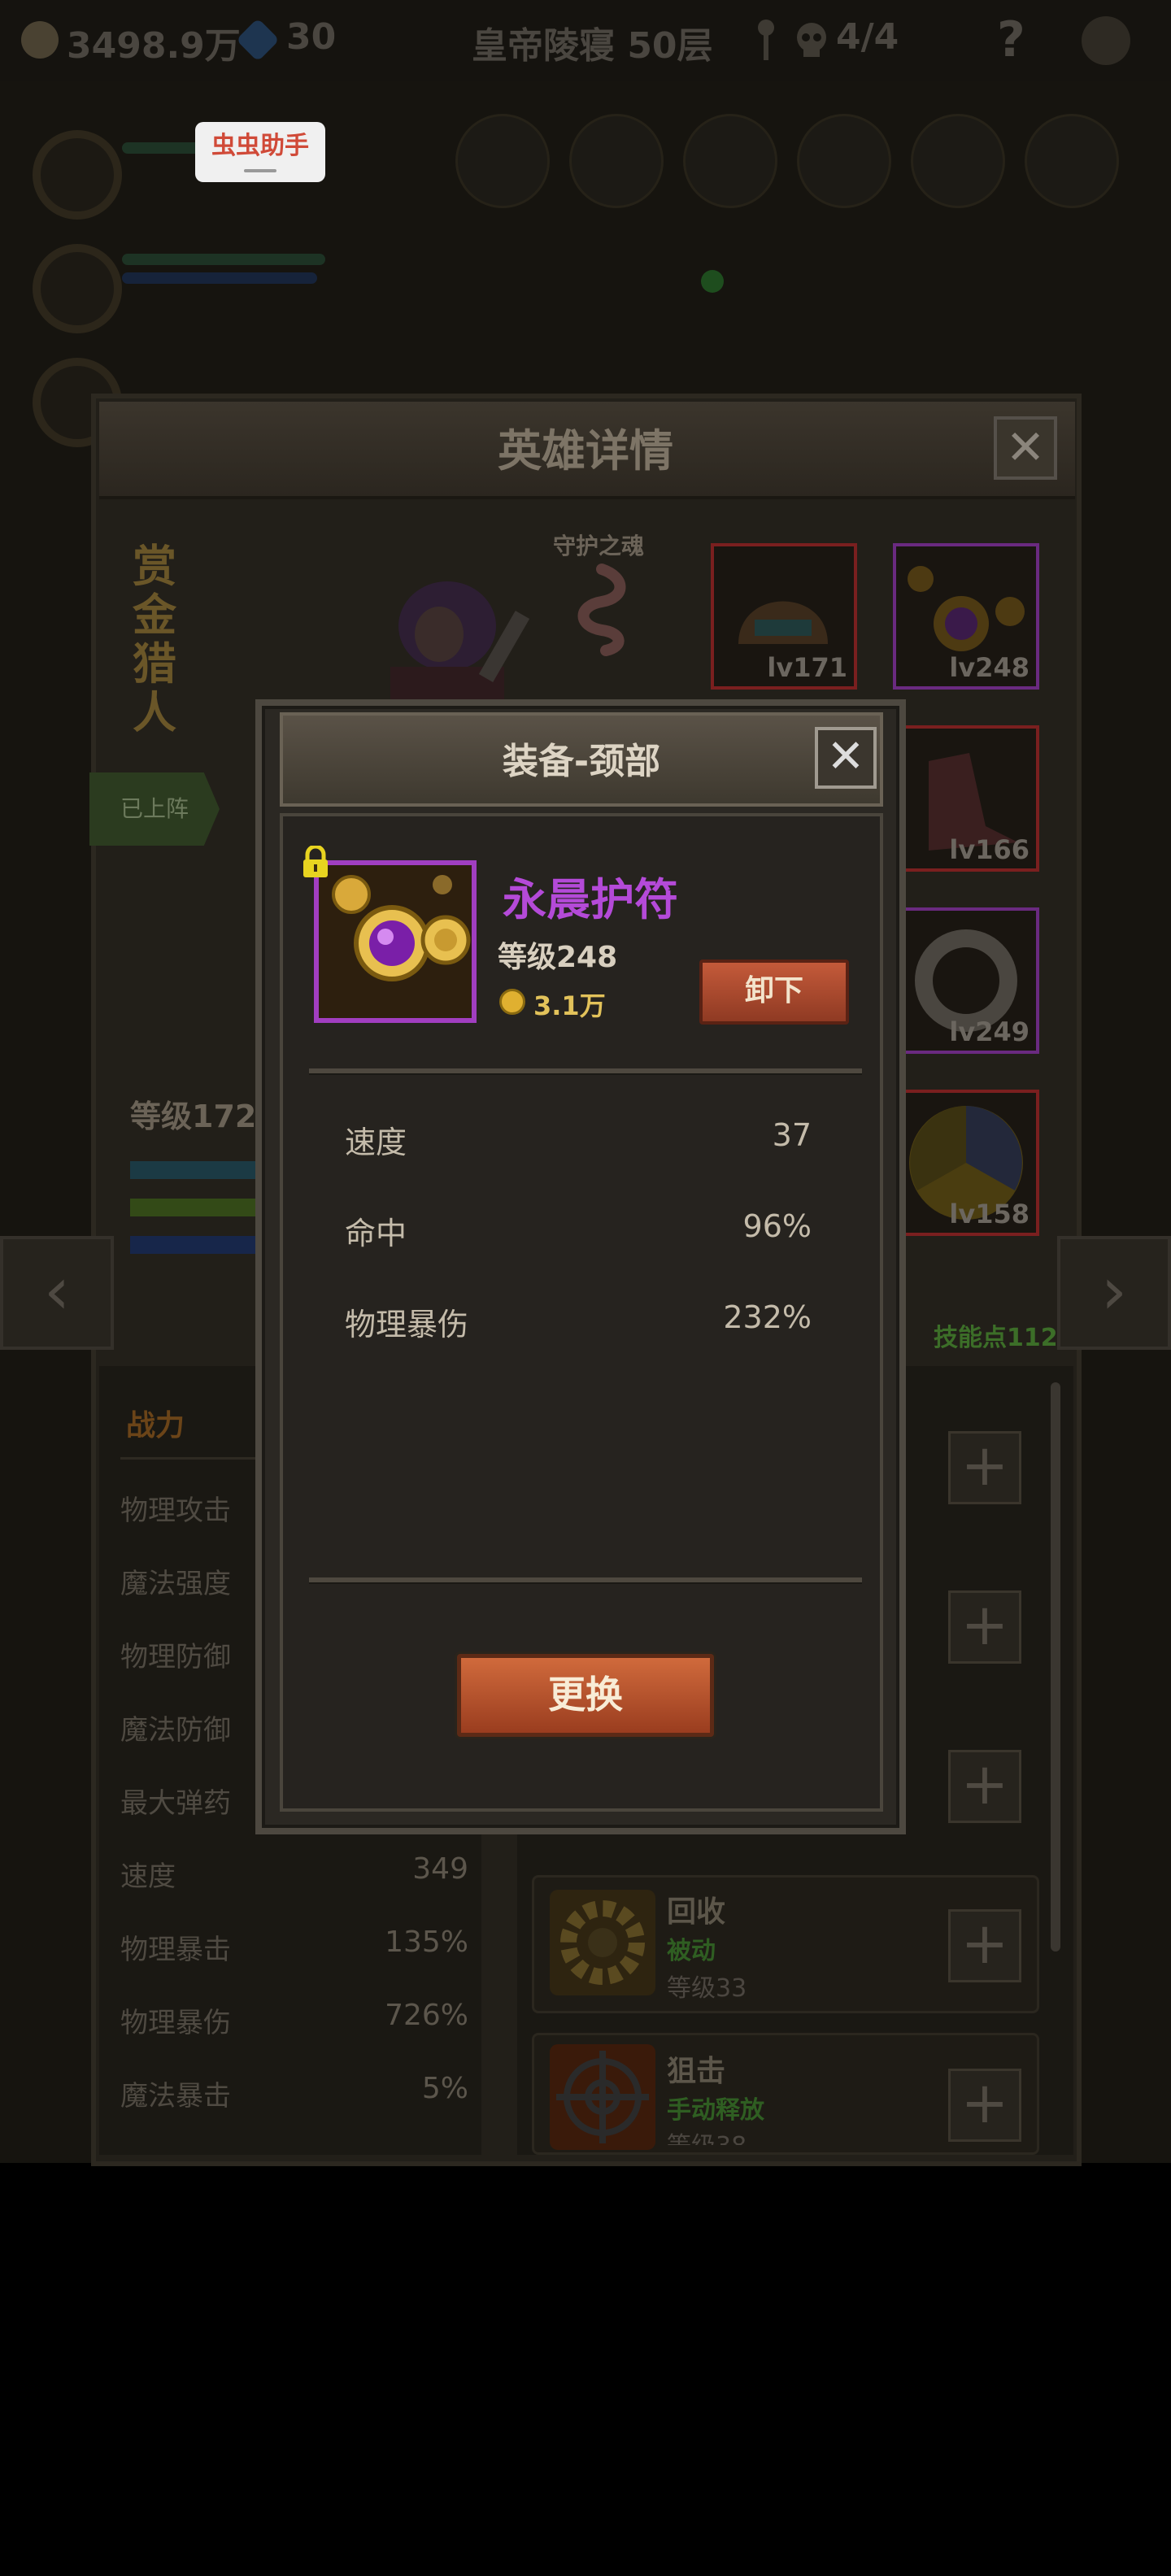 The image size is (1171, 2576). Describe the element at coordinates (989, 849) in the screenshot. I see `equip-level: lv166` at that location.